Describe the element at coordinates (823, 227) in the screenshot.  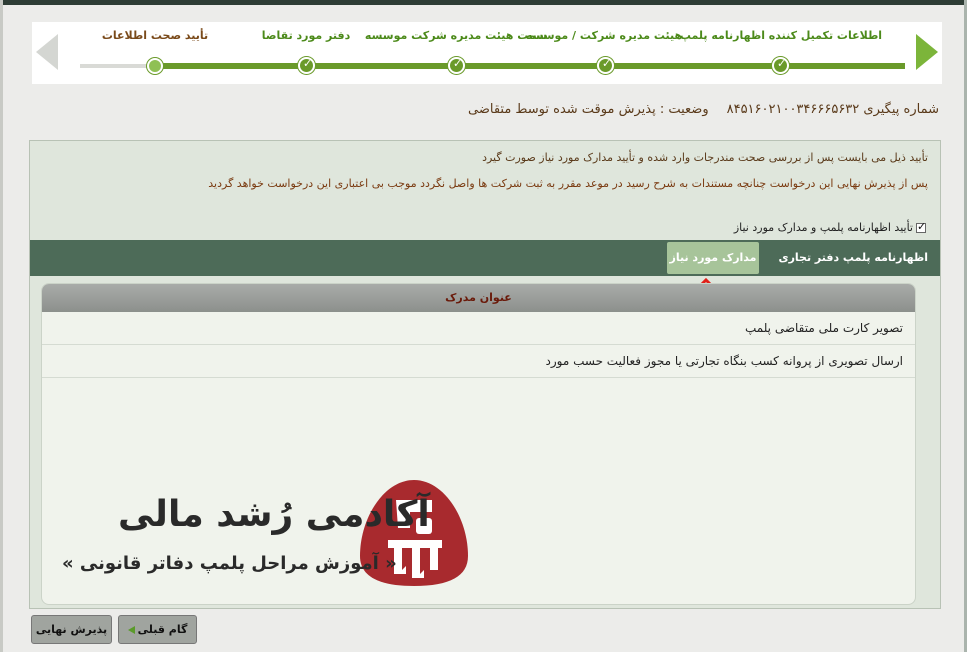
I see `confirm-checkbox-label: تأیید اظهارنامه پلمپ و مدارک مورد نیاز` at that location.